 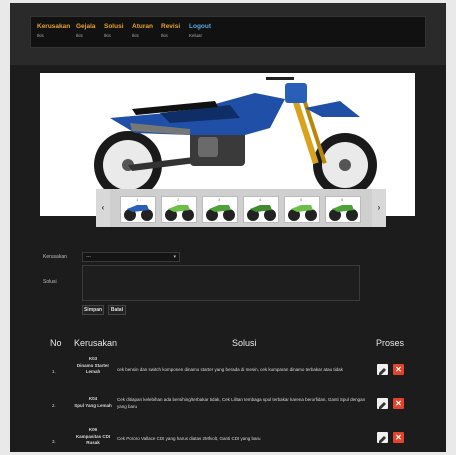 I want to click on nav-item-kerusakan: Kerusakan Ikis, so click(x=53, y=30).